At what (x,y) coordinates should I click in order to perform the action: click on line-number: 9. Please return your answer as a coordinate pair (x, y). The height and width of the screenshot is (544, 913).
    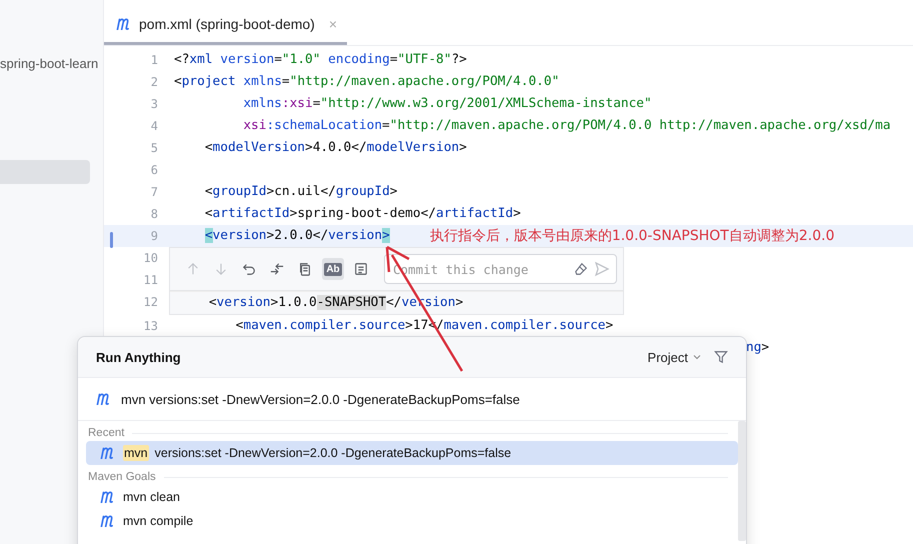
    Looking at the image, I should click on (154, 236).